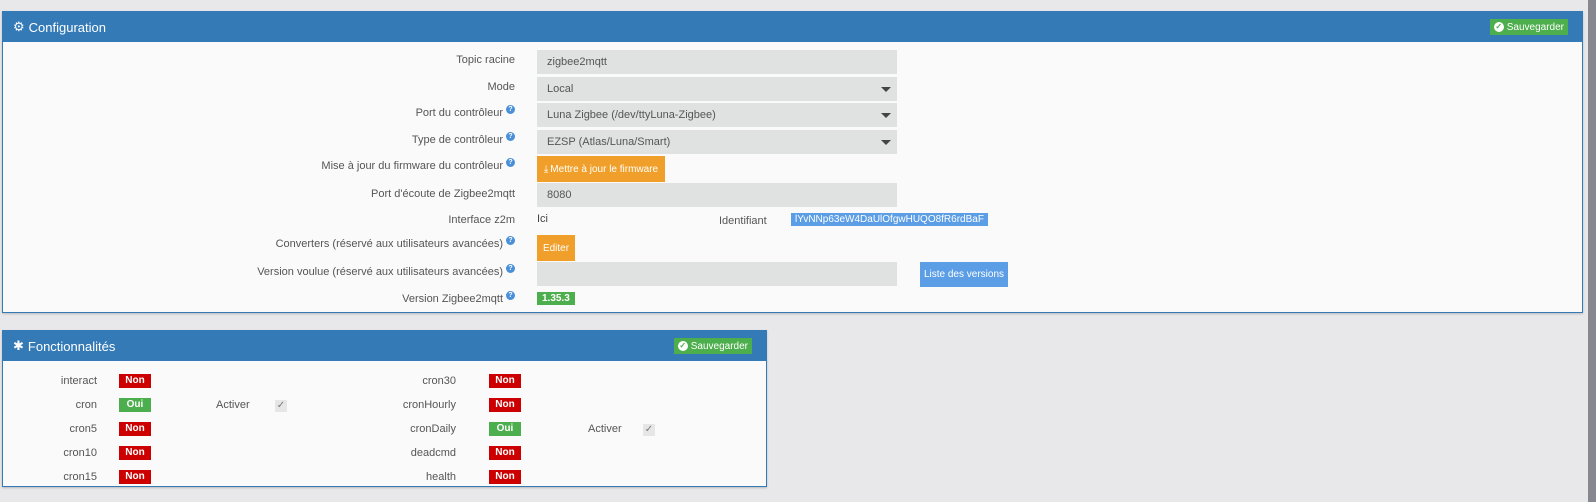  I want to click on port-label: Port du contrôleur?, so click(465, 112).